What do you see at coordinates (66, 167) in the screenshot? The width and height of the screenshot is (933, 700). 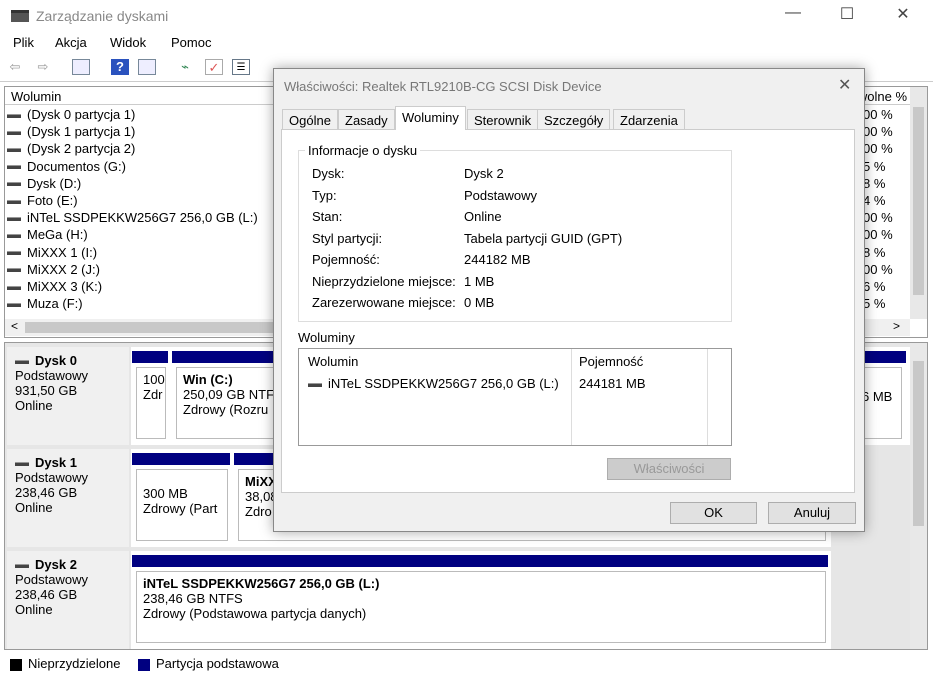 I see `volume-row: Documentos (G:)` at bounding box center [66, 167].